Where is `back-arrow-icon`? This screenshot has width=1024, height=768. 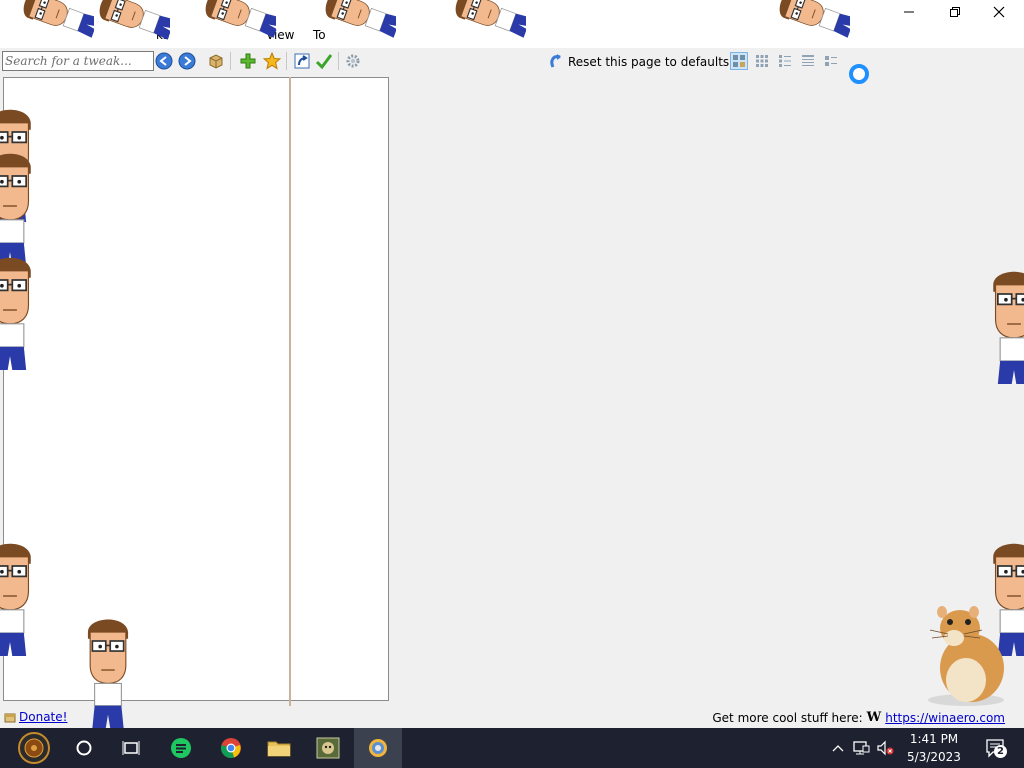
back-arrow-icon is located at coordinates (164, 61).